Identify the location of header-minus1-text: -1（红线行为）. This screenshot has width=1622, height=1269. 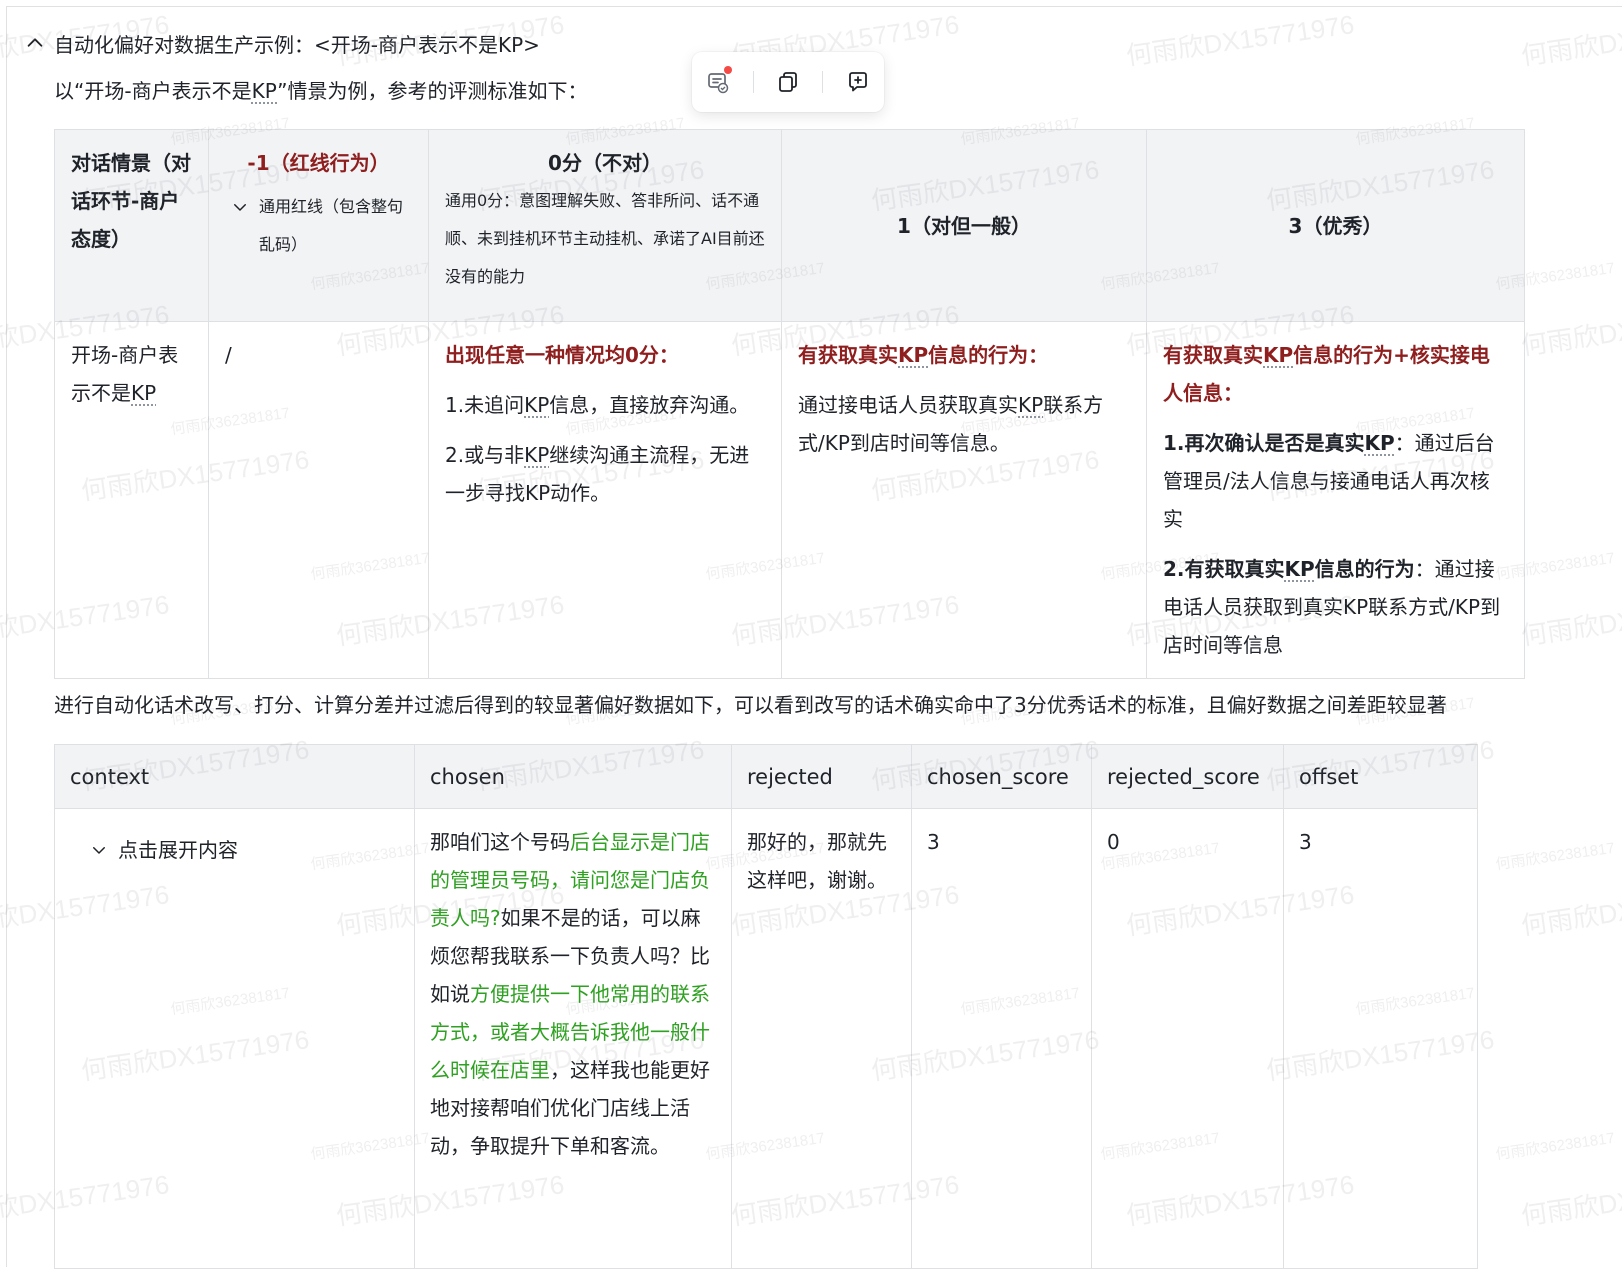
(318, 163).